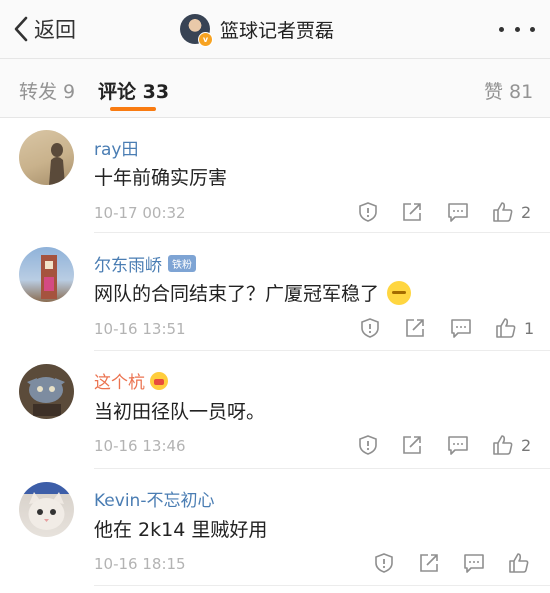  What do you see at coordinates (237, 294) in the screenshot?
I see `comment-text-content: 网队的合同结束了？广厦冠军稳了` at bounding box center [237, 294].